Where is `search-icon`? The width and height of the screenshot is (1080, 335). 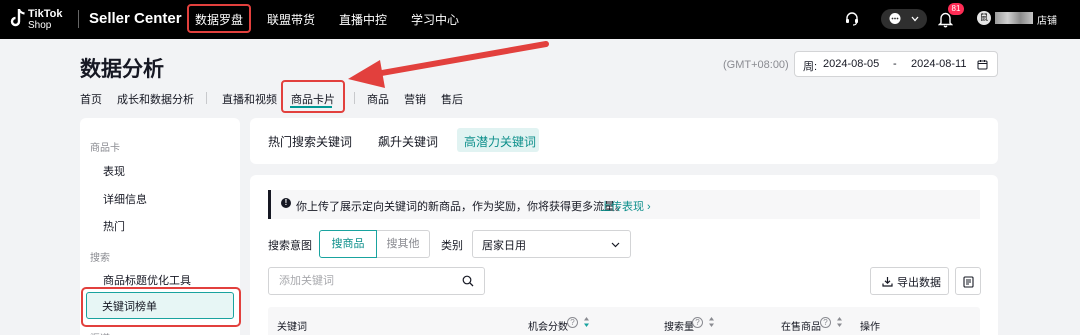 search-icon is located at coordinates (468, 281).